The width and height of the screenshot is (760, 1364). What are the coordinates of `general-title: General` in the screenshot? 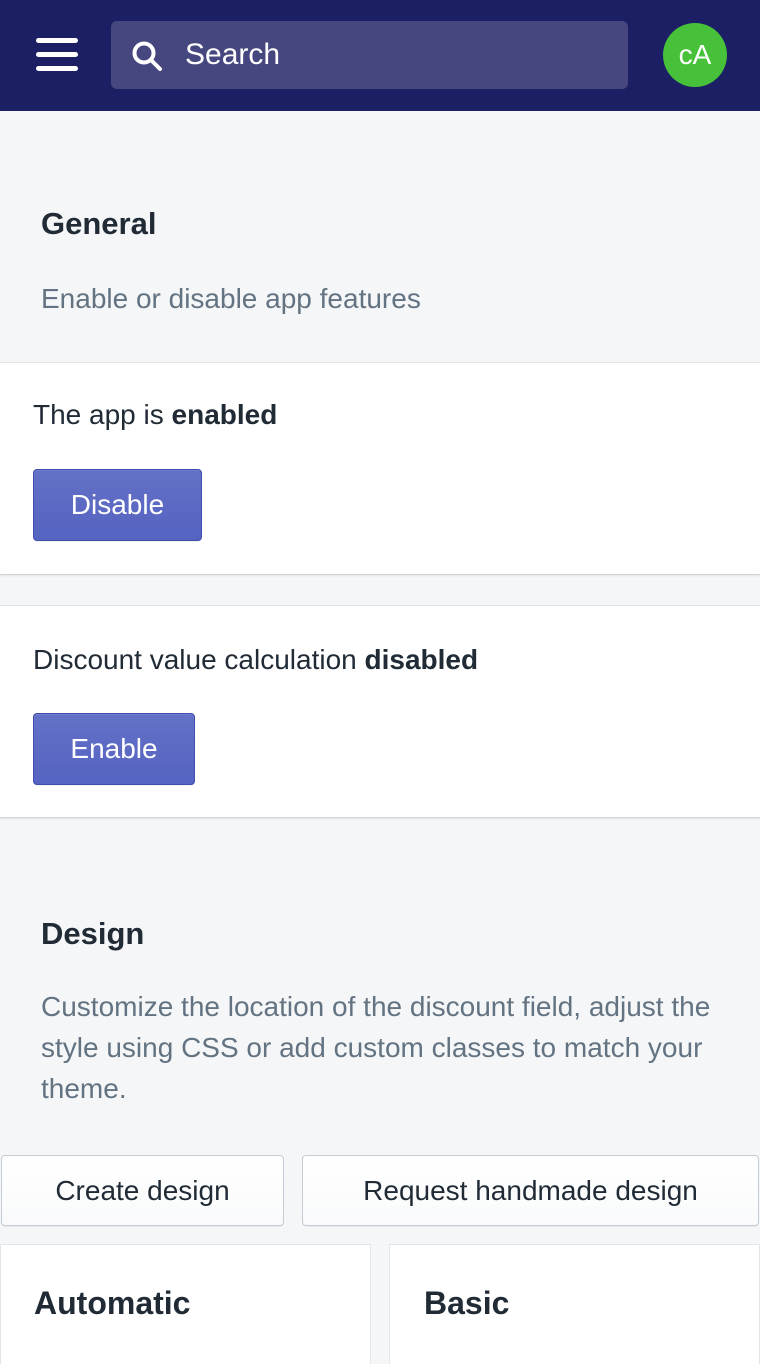 It's located at (99, 223).